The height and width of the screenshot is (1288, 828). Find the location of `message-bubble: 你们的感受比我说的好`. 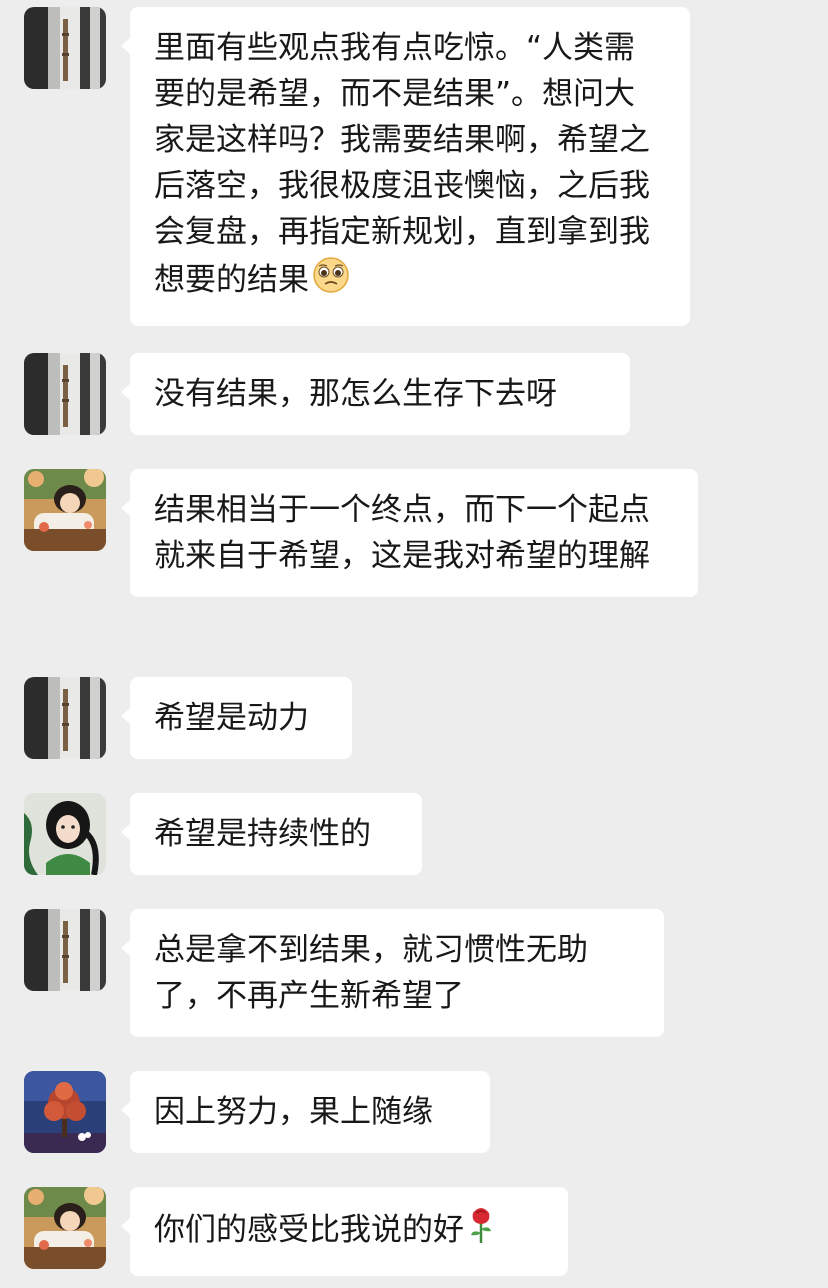

message-bubble: 你们的感受比我说的好 is located at coordinates (344, 1231).